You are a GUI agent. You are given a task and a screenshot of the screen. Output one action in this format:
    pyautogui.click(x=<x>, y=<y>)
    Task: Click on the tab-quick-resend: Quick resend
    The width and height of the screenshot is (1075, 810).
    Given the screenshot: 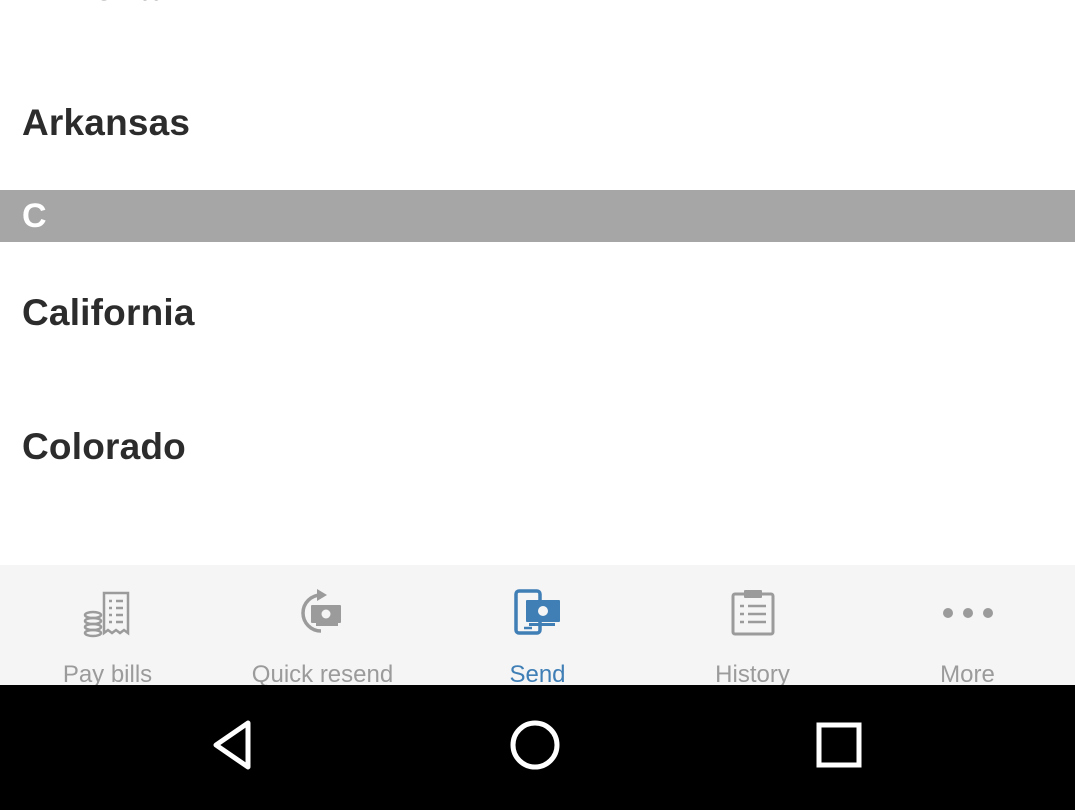 What is the action you would take?
    pyautogui.click(x=322, y=626)
    